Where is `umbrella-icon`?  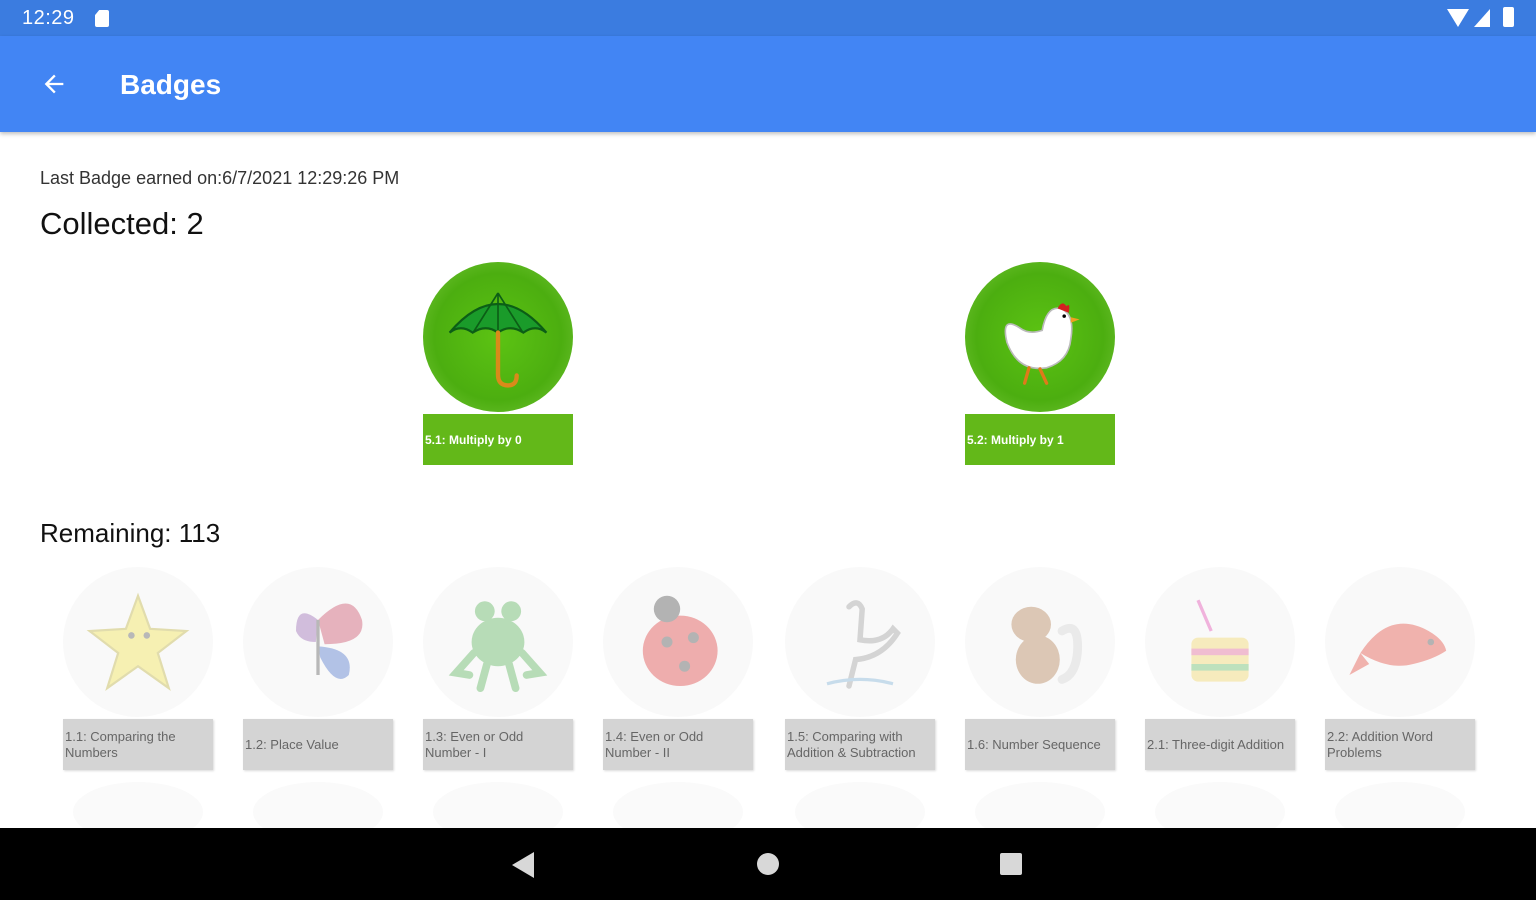 umbrella-icon is located at coordinates (498, 340).